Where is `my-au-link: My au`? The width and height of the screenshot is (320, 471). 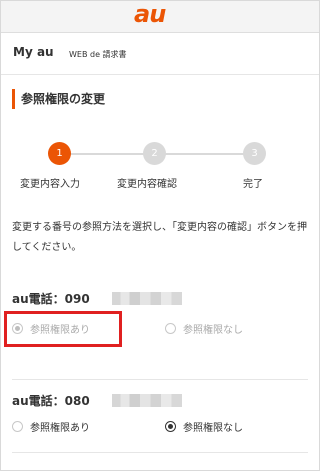
my-au-link: My au is located at coordinates (33, 52).